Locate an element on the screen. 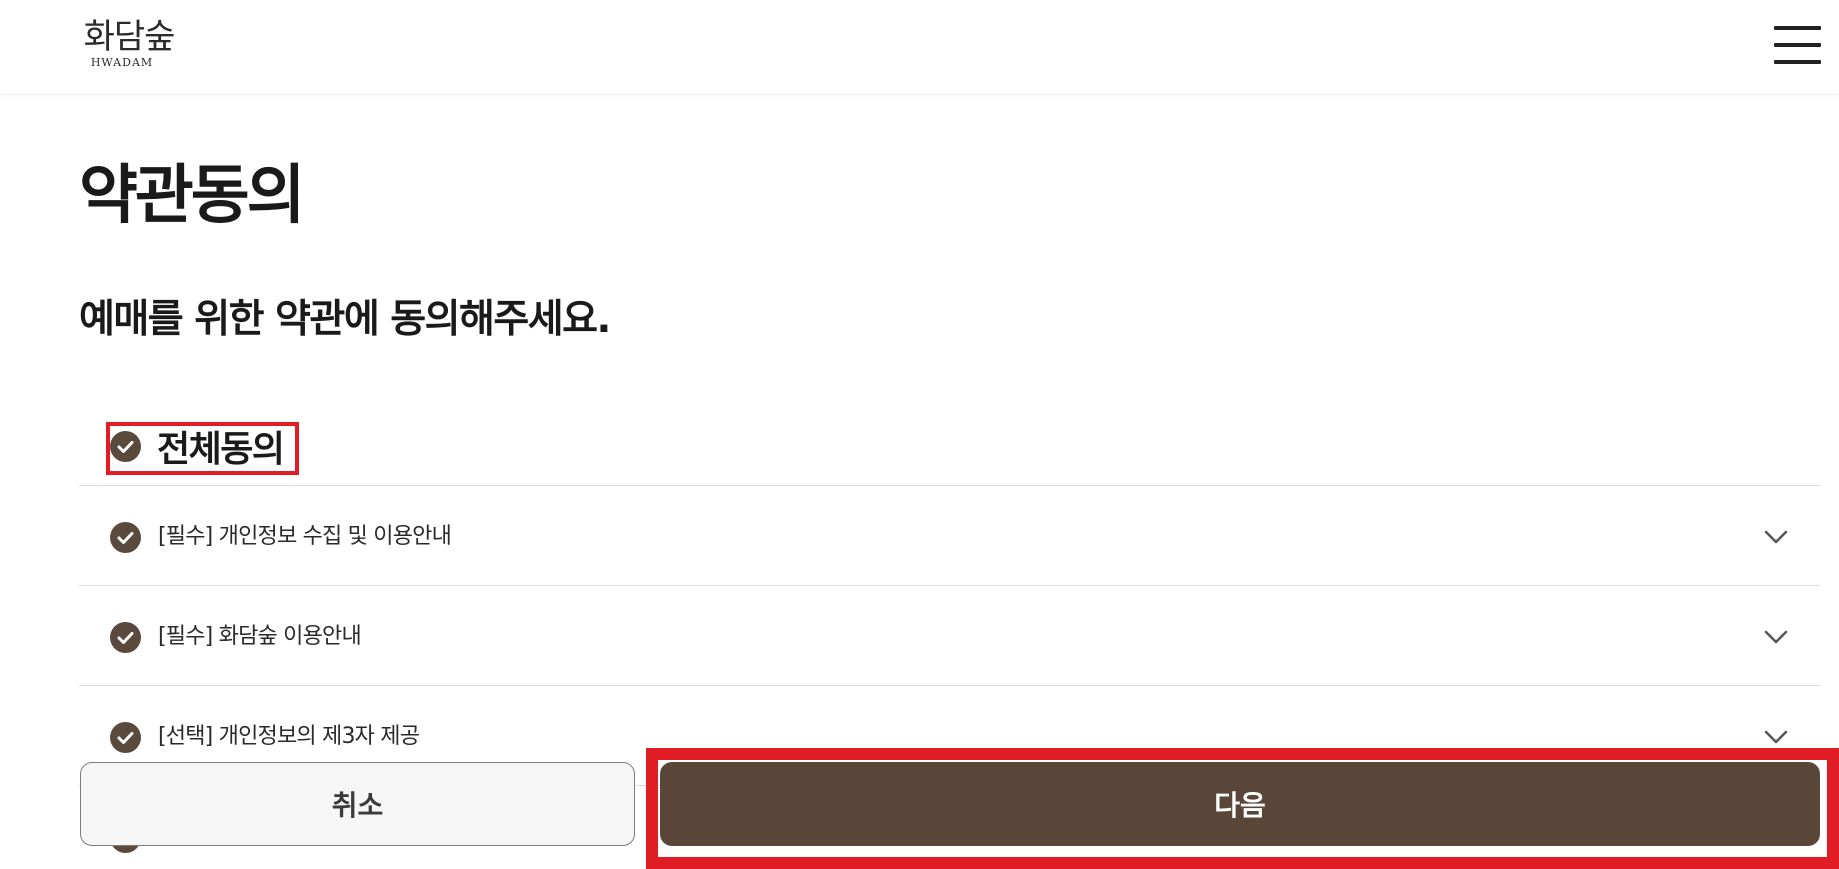 Image resolution: width=1839 pixels, height=869 pixels. logo-english-text: HWADAM is located at coordinates (122, 62).